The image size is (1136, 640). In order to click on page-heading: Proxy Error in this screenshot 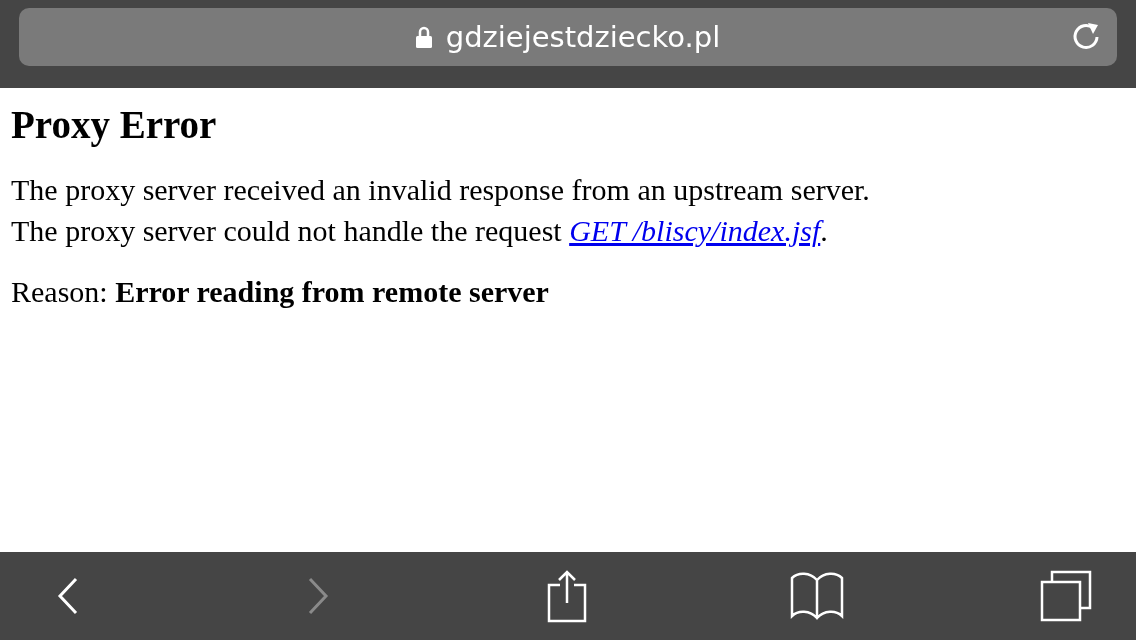, I will do `click(114, 125)`.